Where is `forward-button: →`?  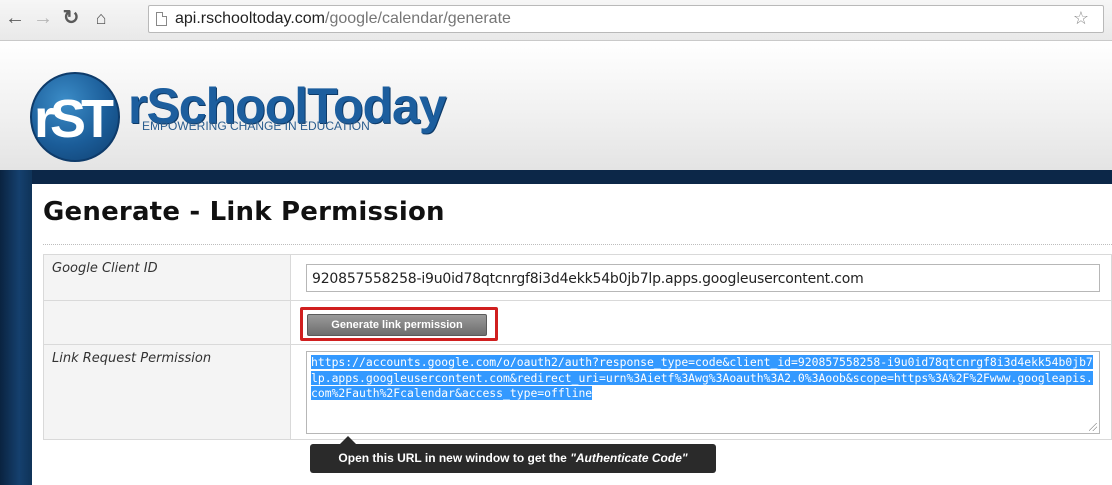 forward-button: → is located at coordinates (43, 18).